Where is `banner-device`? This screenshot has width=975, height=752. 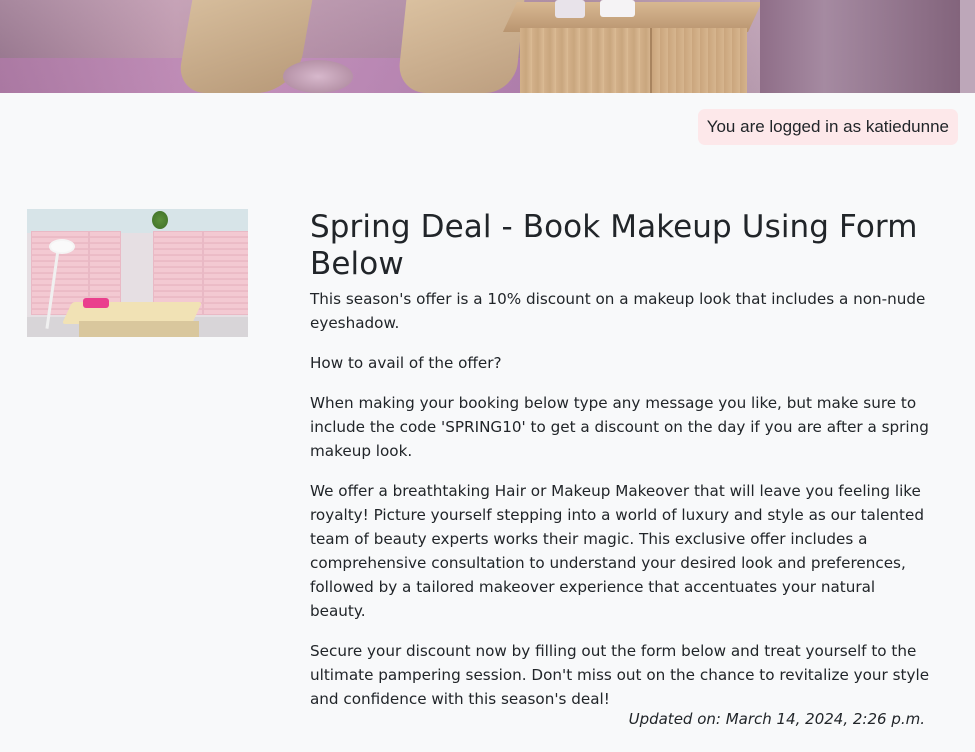 banner-device is located at coordinates (617, 8).